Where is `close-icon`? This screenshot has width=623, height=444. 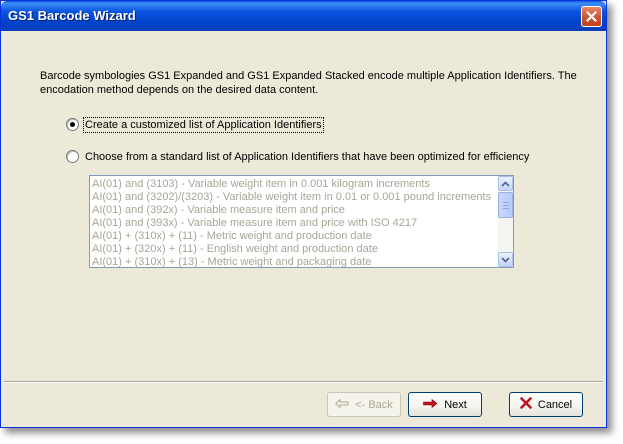
close-icon is located at coordinates (591, 16).